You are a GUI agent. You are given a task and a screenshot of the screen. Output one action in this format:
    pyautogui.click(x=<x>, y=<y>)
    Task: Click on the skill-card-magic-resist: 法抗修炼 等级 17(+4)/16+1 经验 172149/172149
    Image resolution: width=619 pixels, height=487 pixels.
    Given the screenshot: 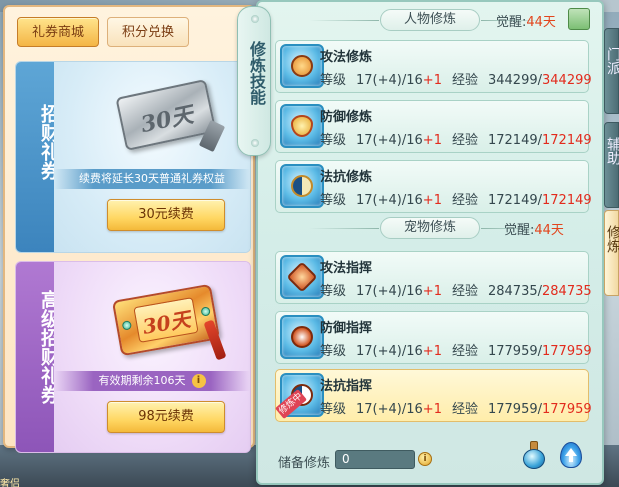 What is the action you would take?
    pyautogui.click(x=433, y=186)
    